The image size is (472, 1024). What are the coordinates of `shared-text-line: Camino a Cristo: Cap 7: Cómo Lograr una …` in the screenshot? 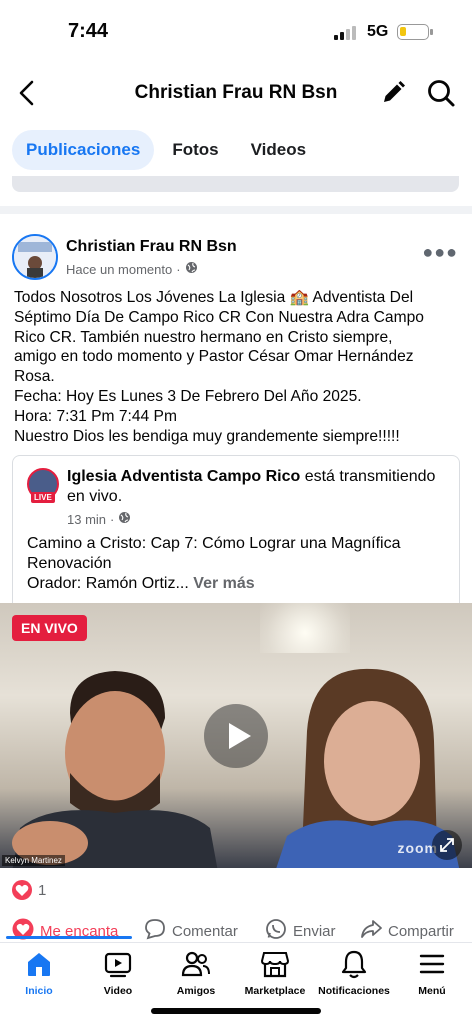 It's located at (214, 553).